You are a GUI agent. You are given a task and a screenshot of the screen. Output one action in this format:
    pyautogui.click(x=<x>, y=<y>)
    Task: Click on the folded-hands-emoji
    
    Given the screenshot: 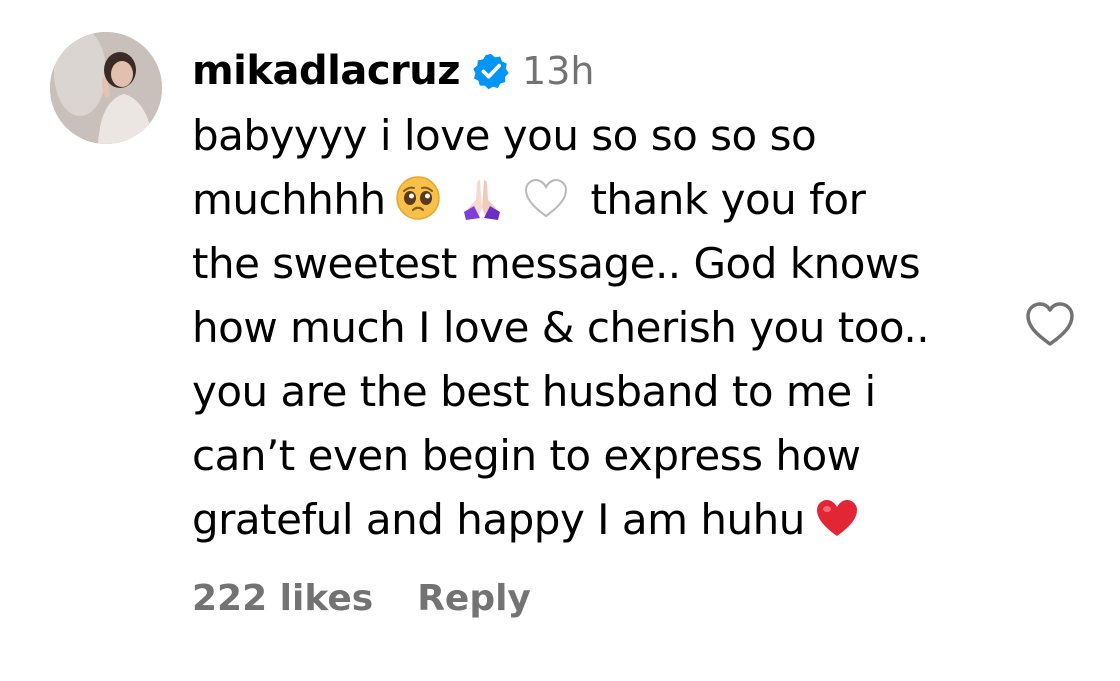 What is the action you would take?
    pyautogui.click(x=482, y=198)
    